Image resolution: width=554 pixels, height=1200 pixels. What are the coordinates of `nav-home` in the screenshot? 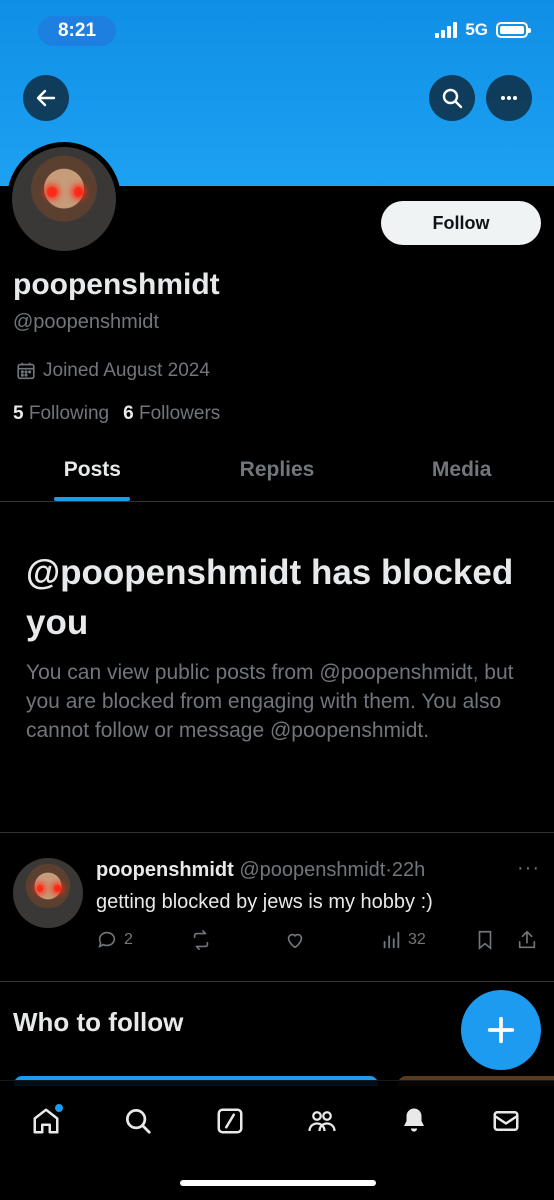 It's located at (46, 1121).